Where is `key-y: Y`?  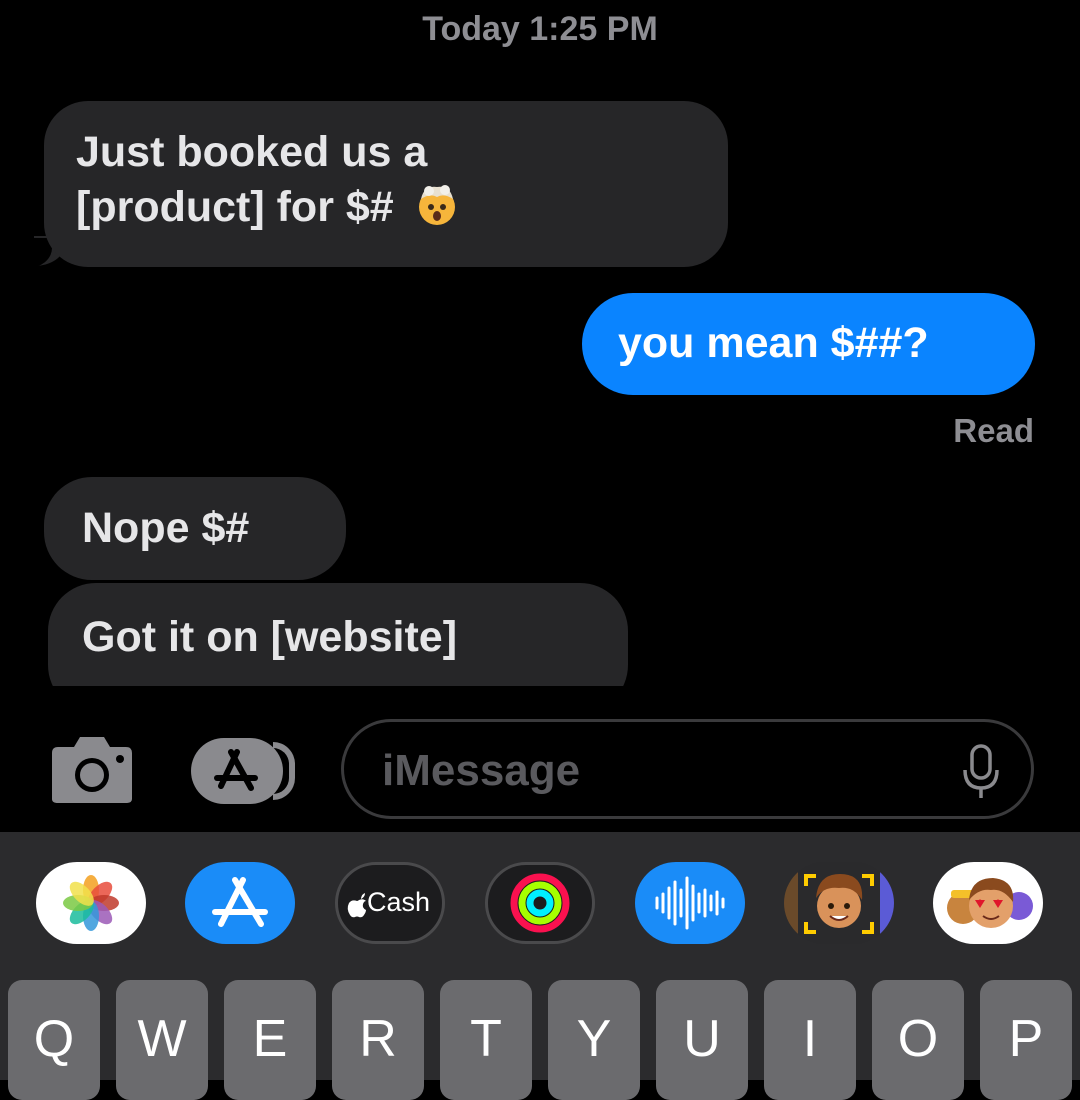
key-y: Y is located at coordinates (594, 1040).